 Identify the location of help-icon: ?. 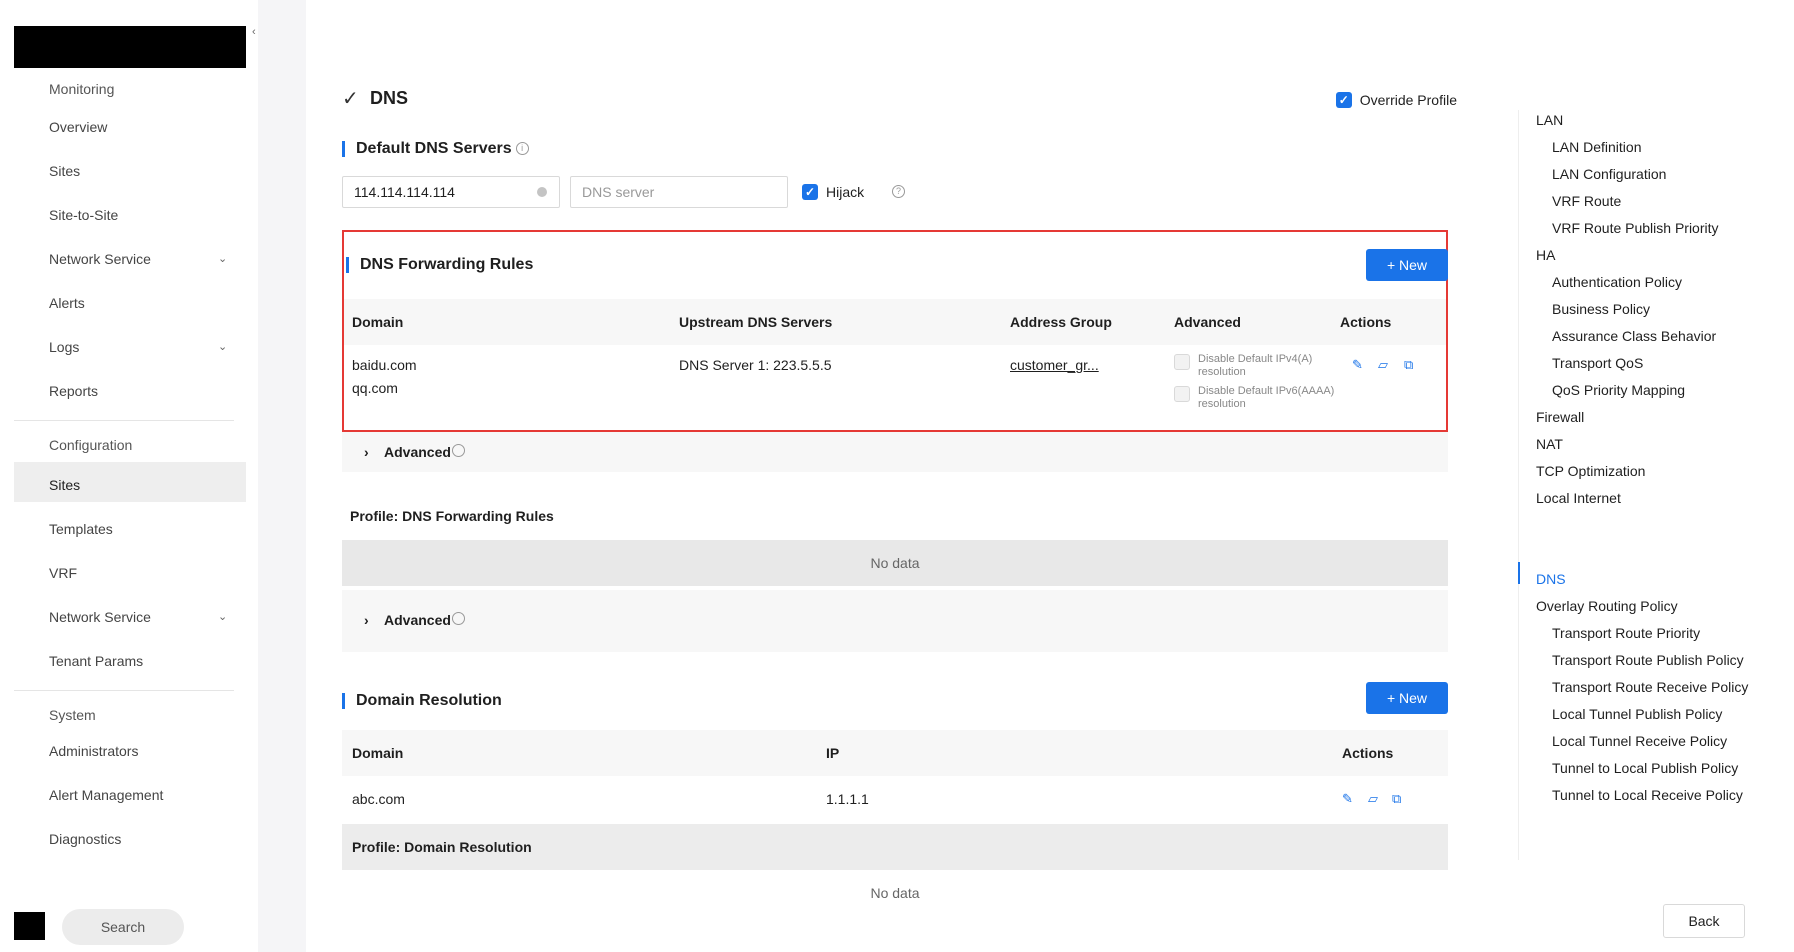
(898, 191).